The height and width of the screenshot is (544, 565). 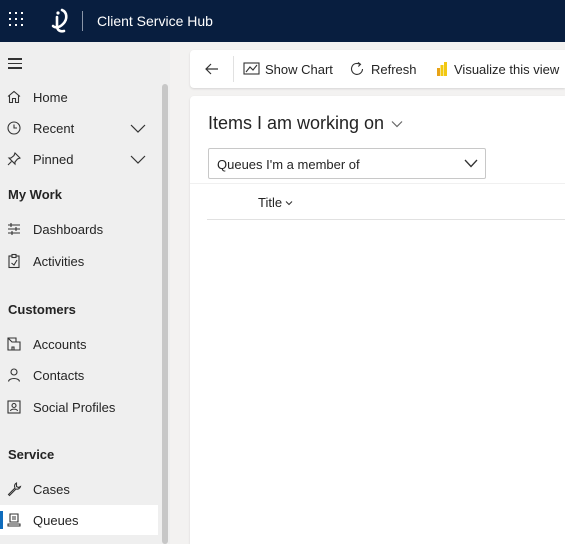 I want to click on topbar-divider, so click(x=82, y=21).